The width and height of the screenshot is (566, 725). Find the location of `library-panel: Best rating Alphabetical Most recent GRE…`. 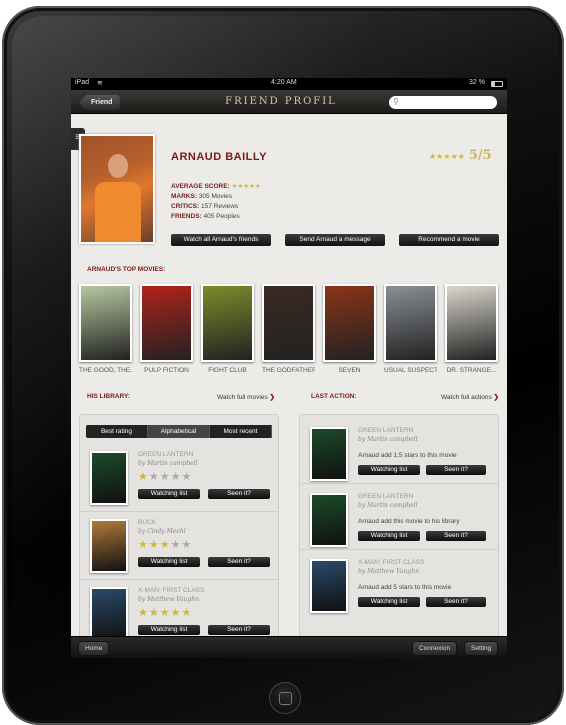

library-panel: Best rating Alphabetical Most recent GRE… is located at coordinates (179, 529).